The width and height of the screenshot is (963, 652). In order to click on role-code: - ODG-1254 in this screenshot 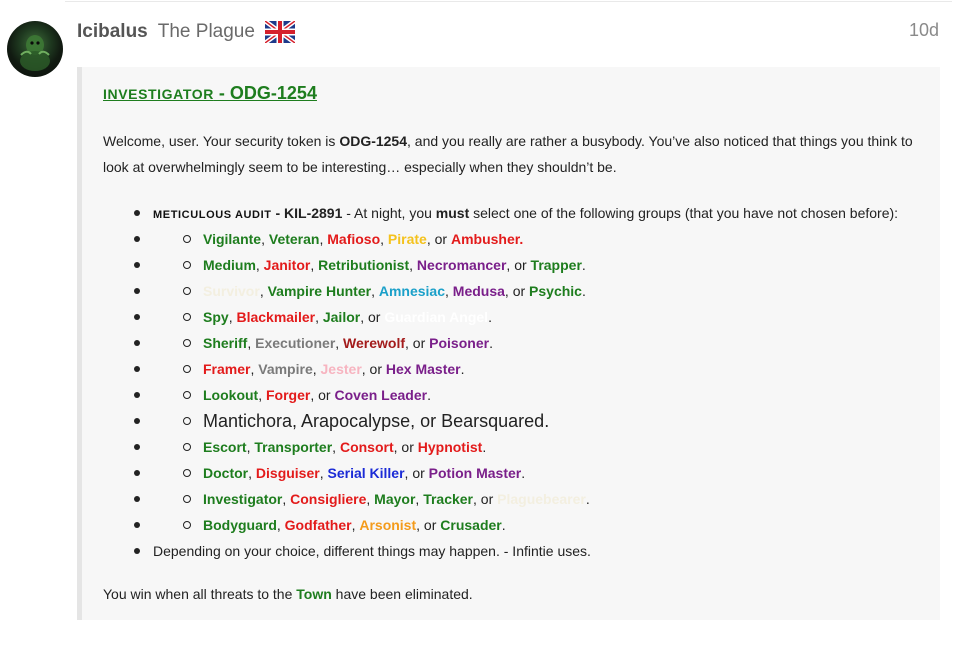, I will do `click(265, 93)`.